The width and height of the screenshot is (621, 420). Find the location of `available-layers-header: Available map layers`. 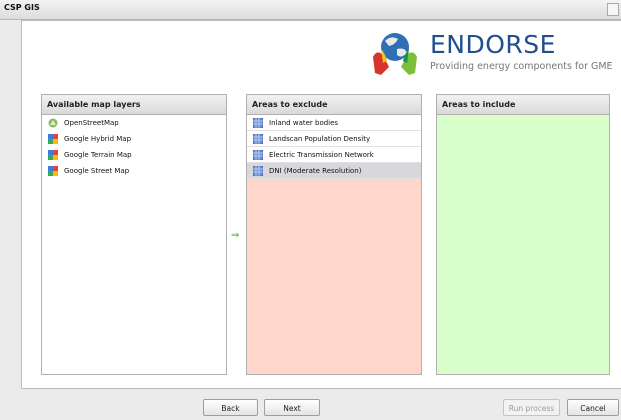

available-layers-header: Available map layers is located at coordinates (134, 105).